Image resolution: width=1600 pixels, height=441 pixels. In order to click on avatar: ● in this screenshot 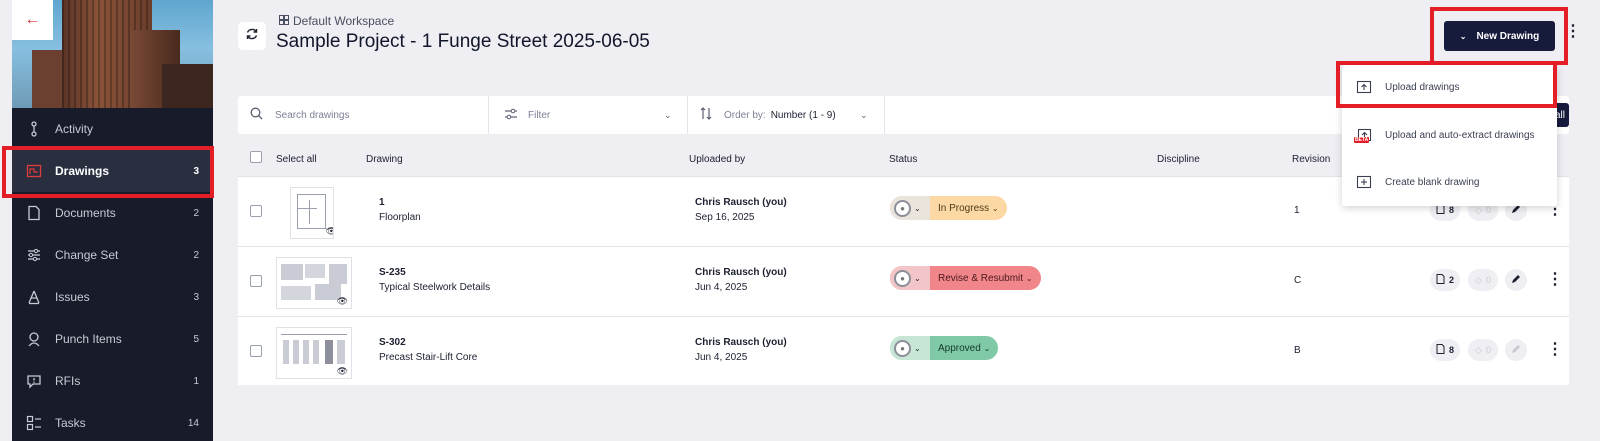, I will do `click(902, 208)`.